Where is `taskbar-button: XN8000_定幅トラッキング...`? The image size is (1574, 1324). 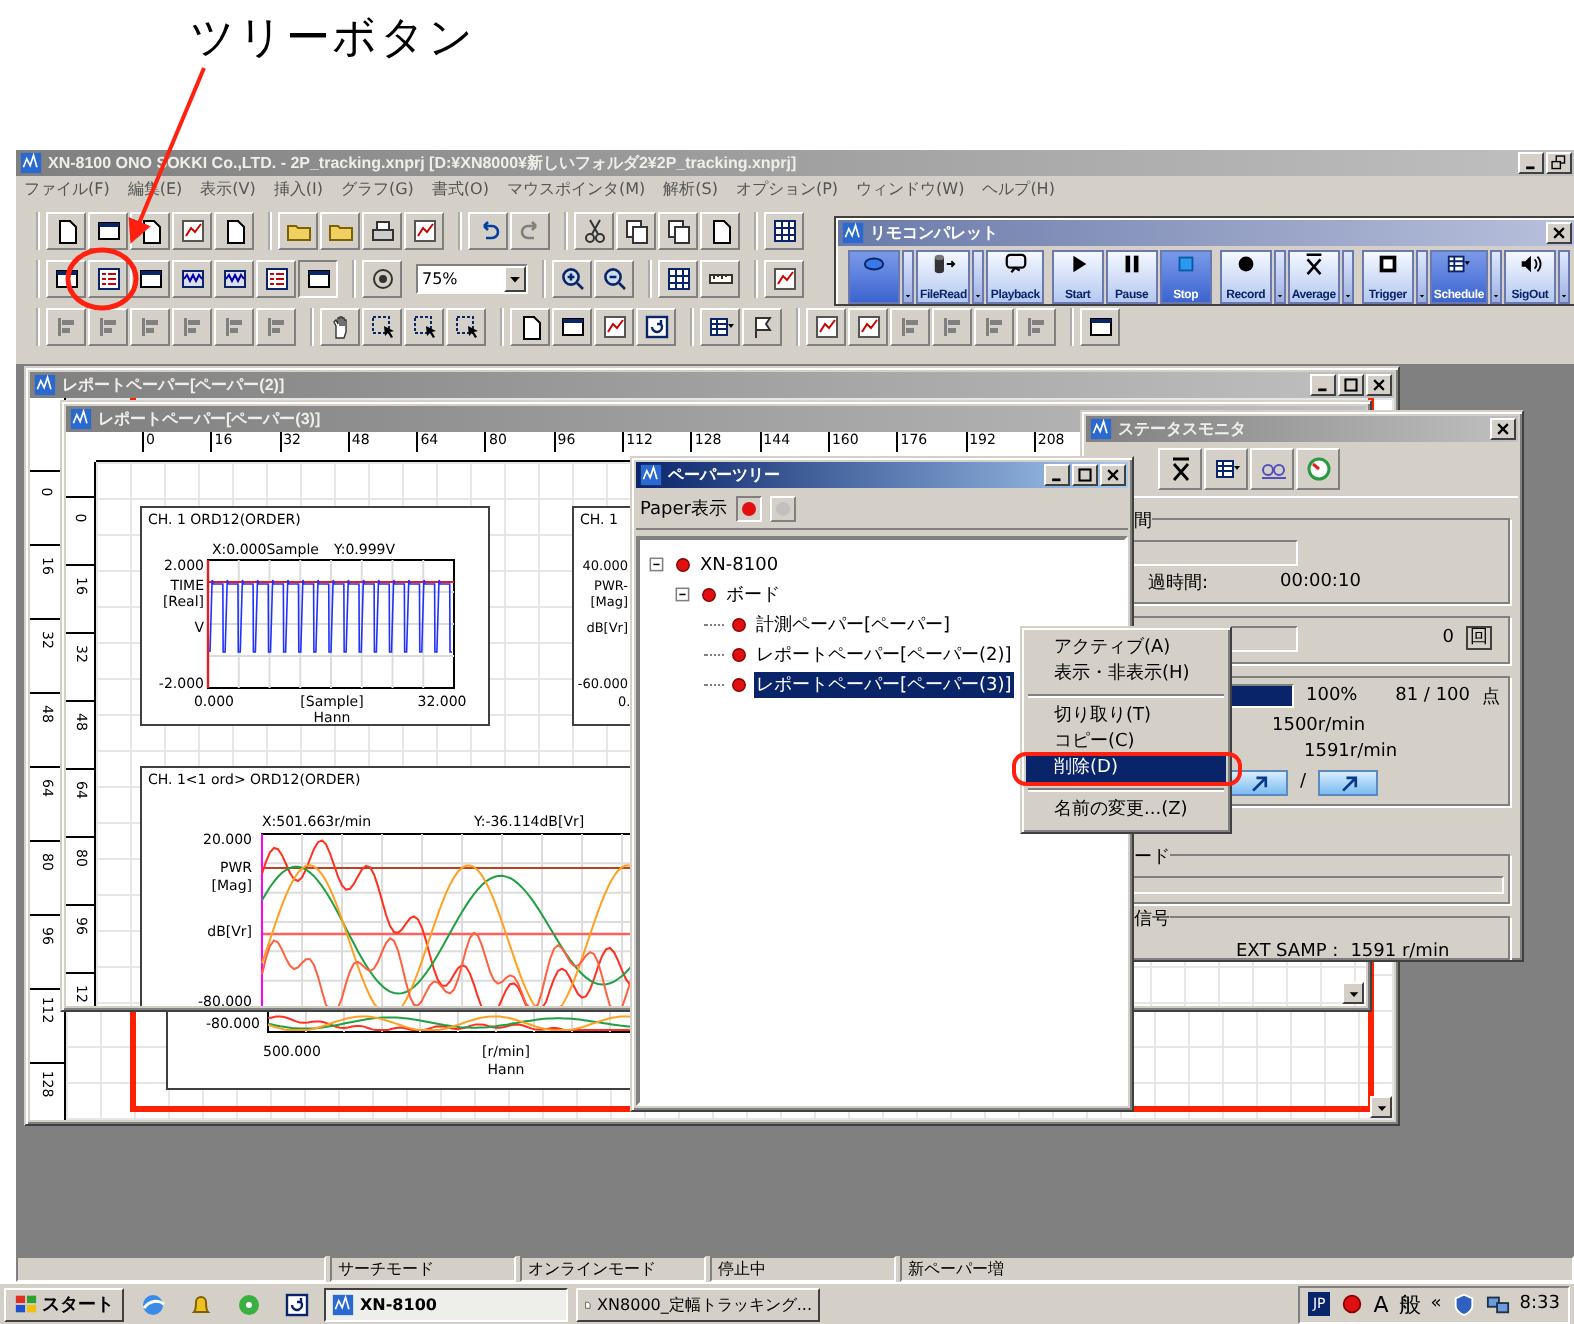
taskbar-button: XN8000_定幅トラッキング... is located at coordinates (698, 1304).